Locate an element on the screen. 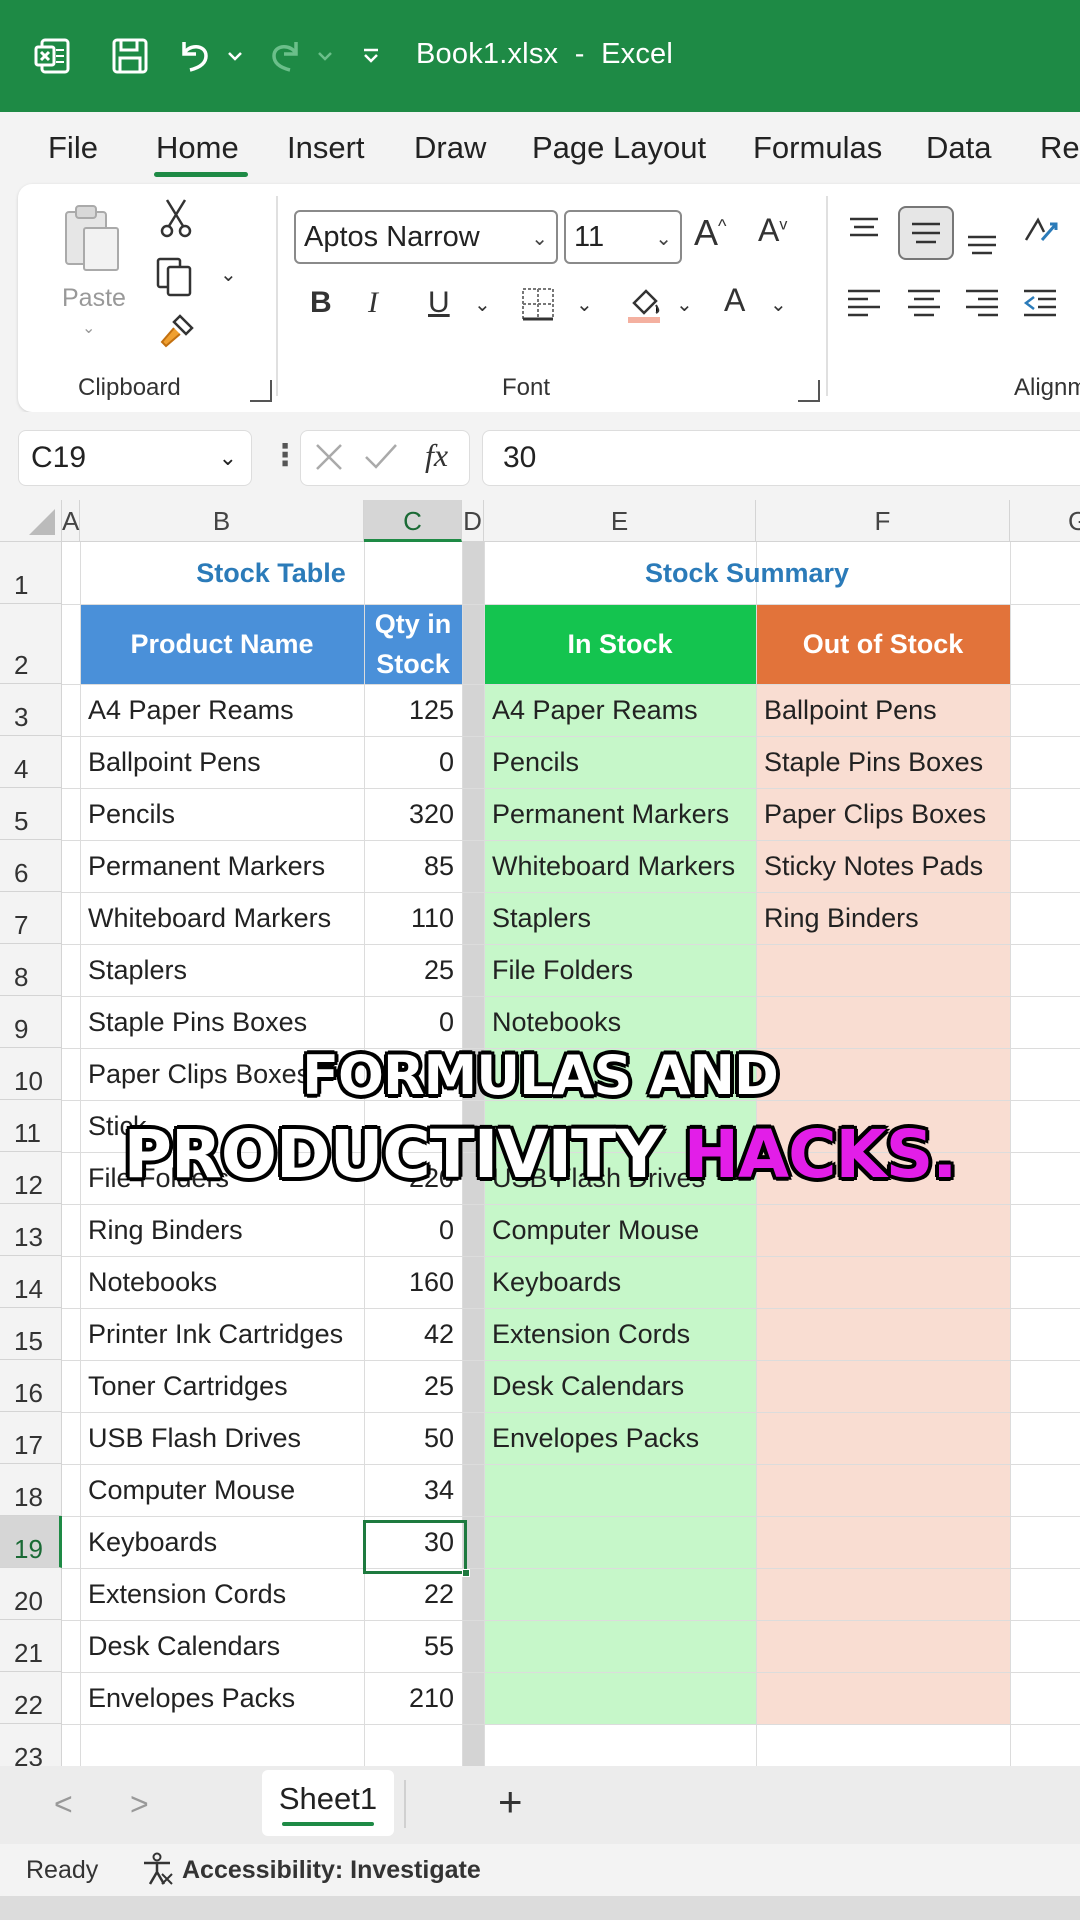 Image resolution: width=1080 pixels, height=1920 pixels. align-bottom-icon is located at coordinates (982, 242).